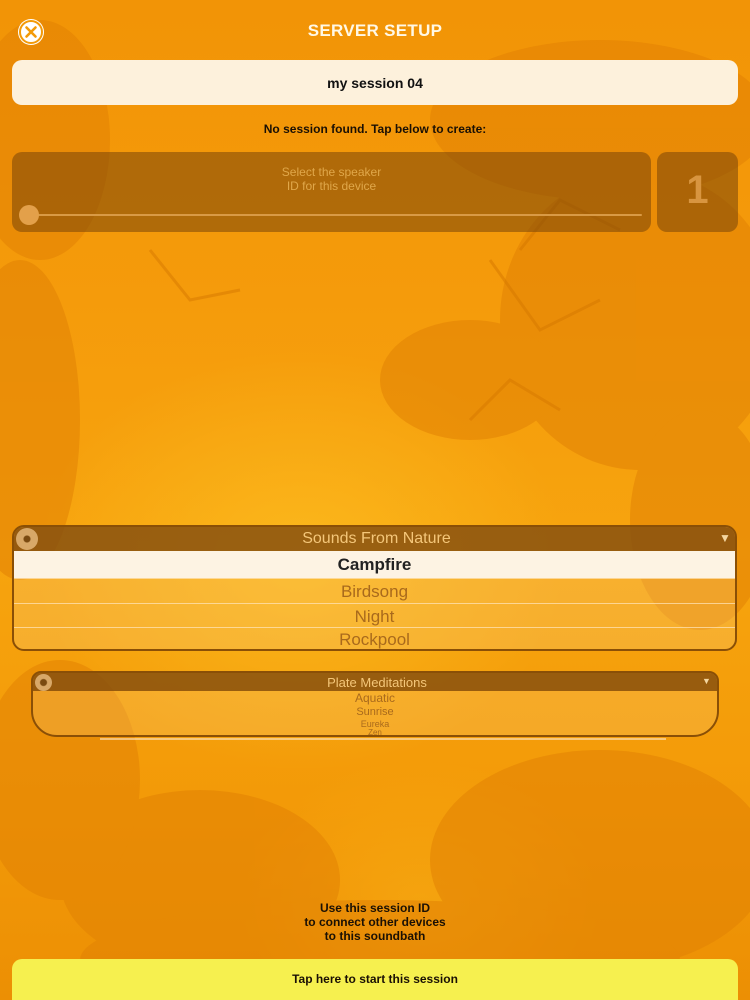 This screenshot has height=1000, width=750. Describe the element at coordinates (331, 179) in the screenshot. I see `speaker-id-caption: Select the speaker ID for this device` at that location.